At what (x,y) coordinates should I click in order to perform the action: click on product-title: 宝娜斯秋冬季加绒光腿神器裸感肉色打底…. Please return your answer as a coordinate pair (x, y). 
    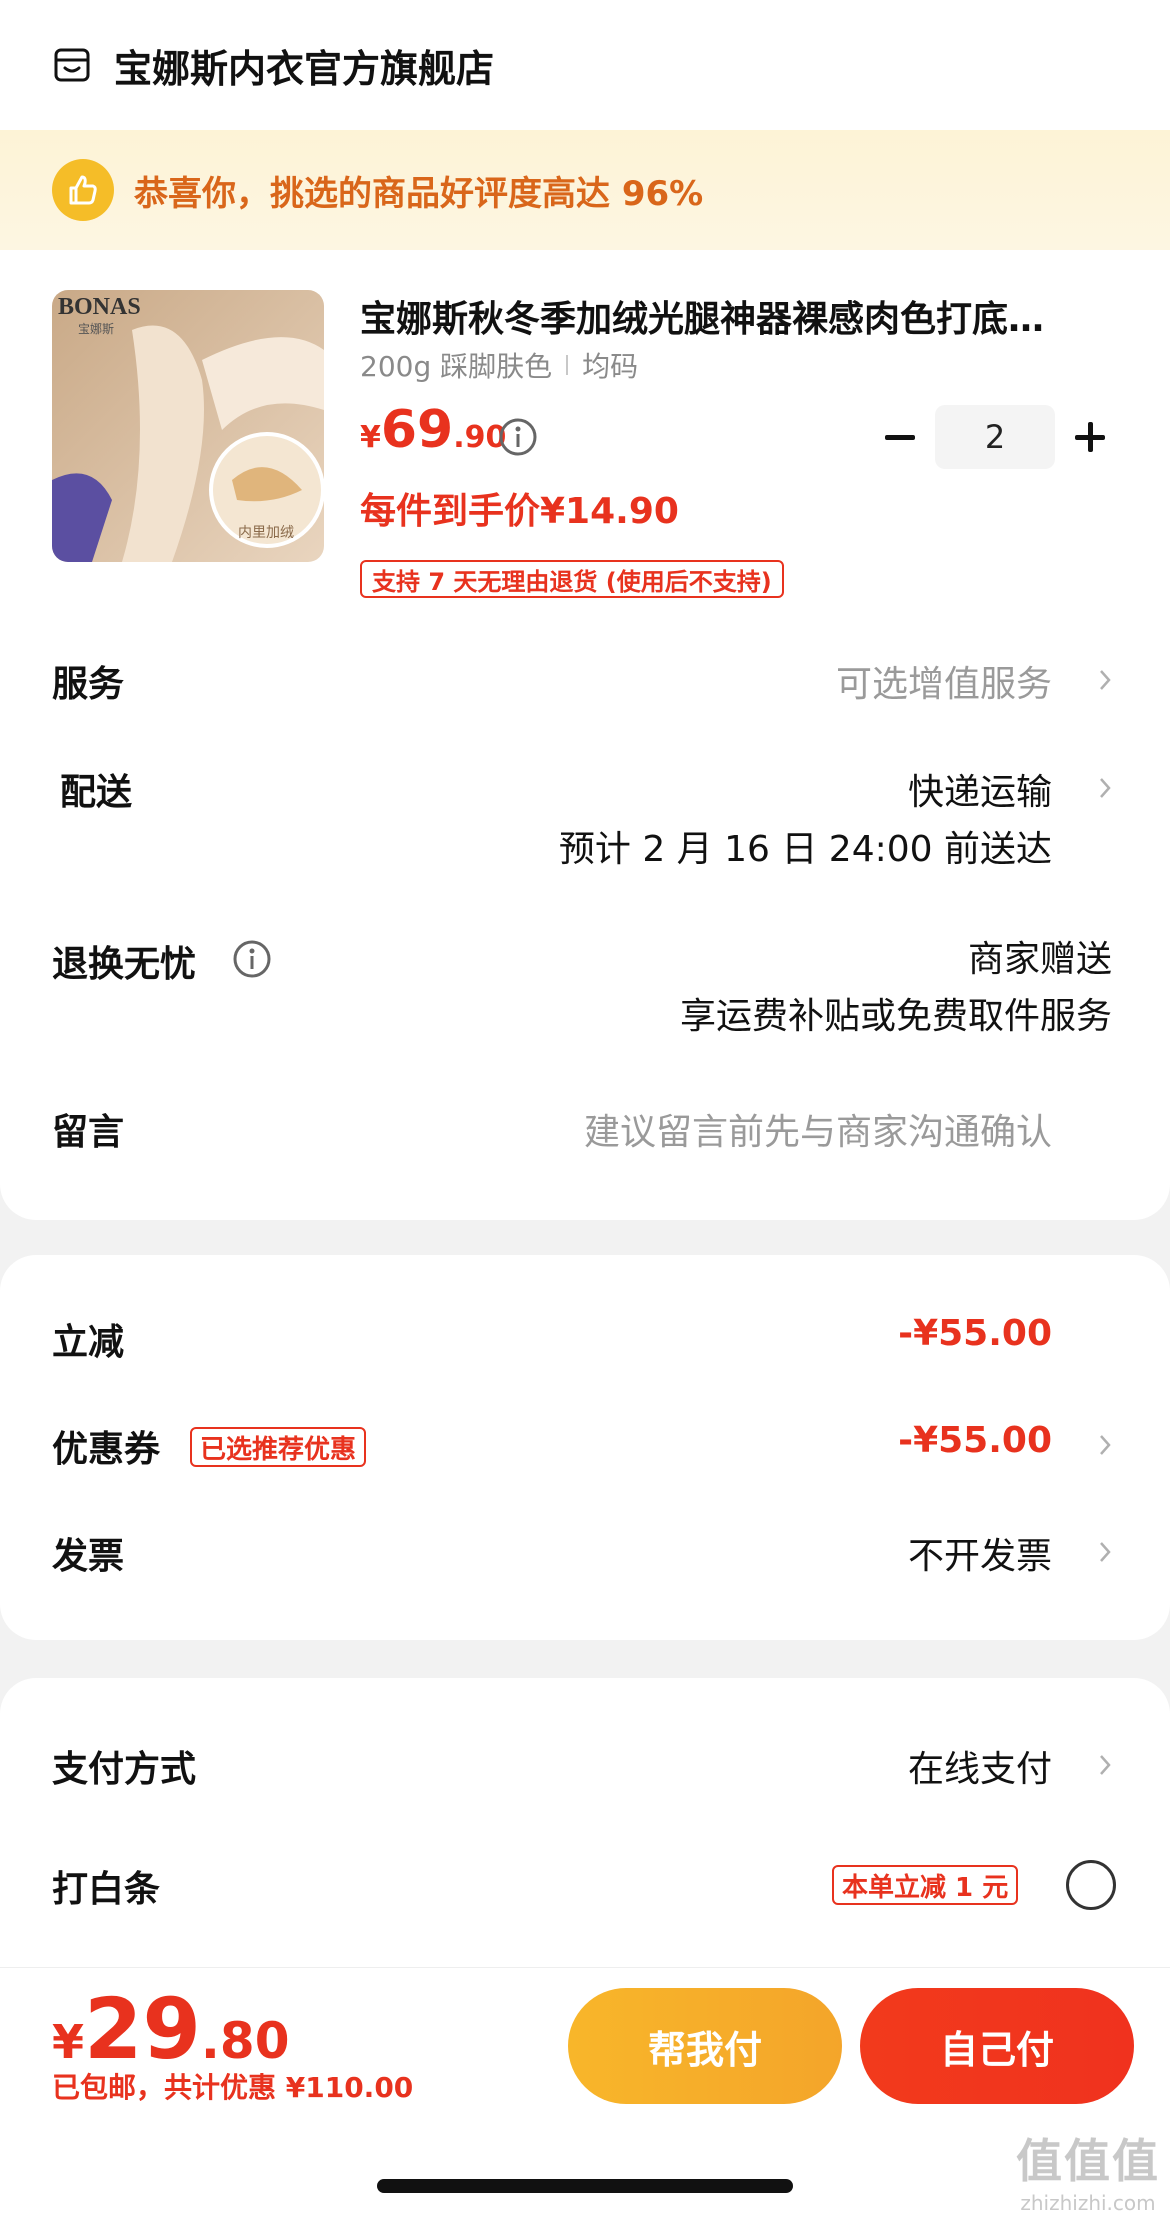
    Looking at the image, I should click on (740, 315).